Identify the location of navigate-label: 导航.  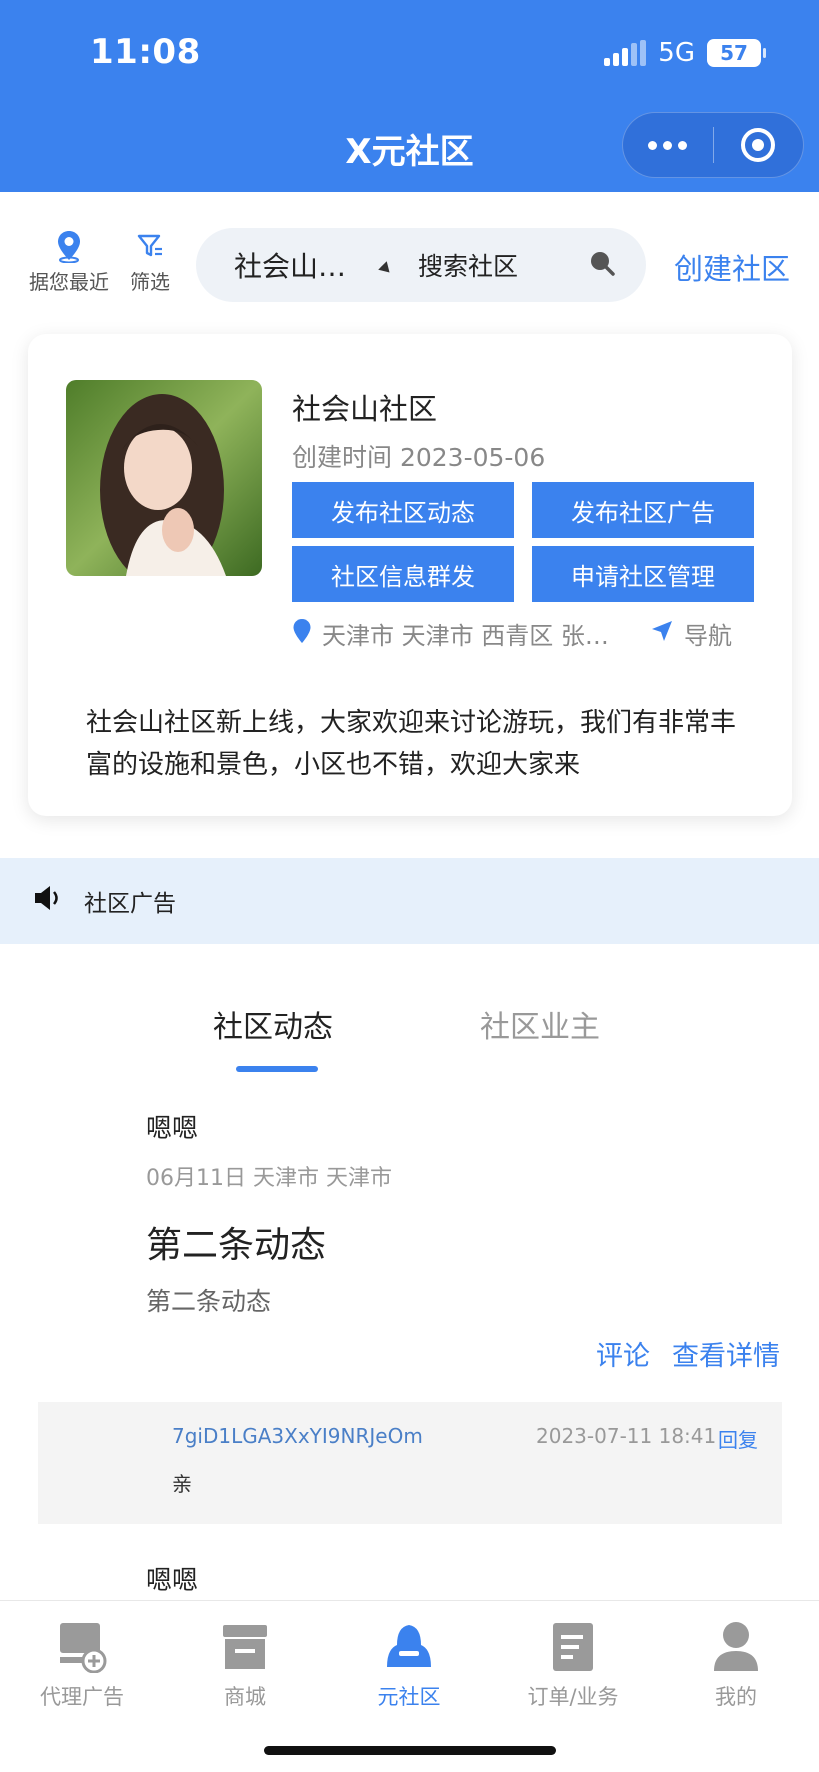
(708, 636).